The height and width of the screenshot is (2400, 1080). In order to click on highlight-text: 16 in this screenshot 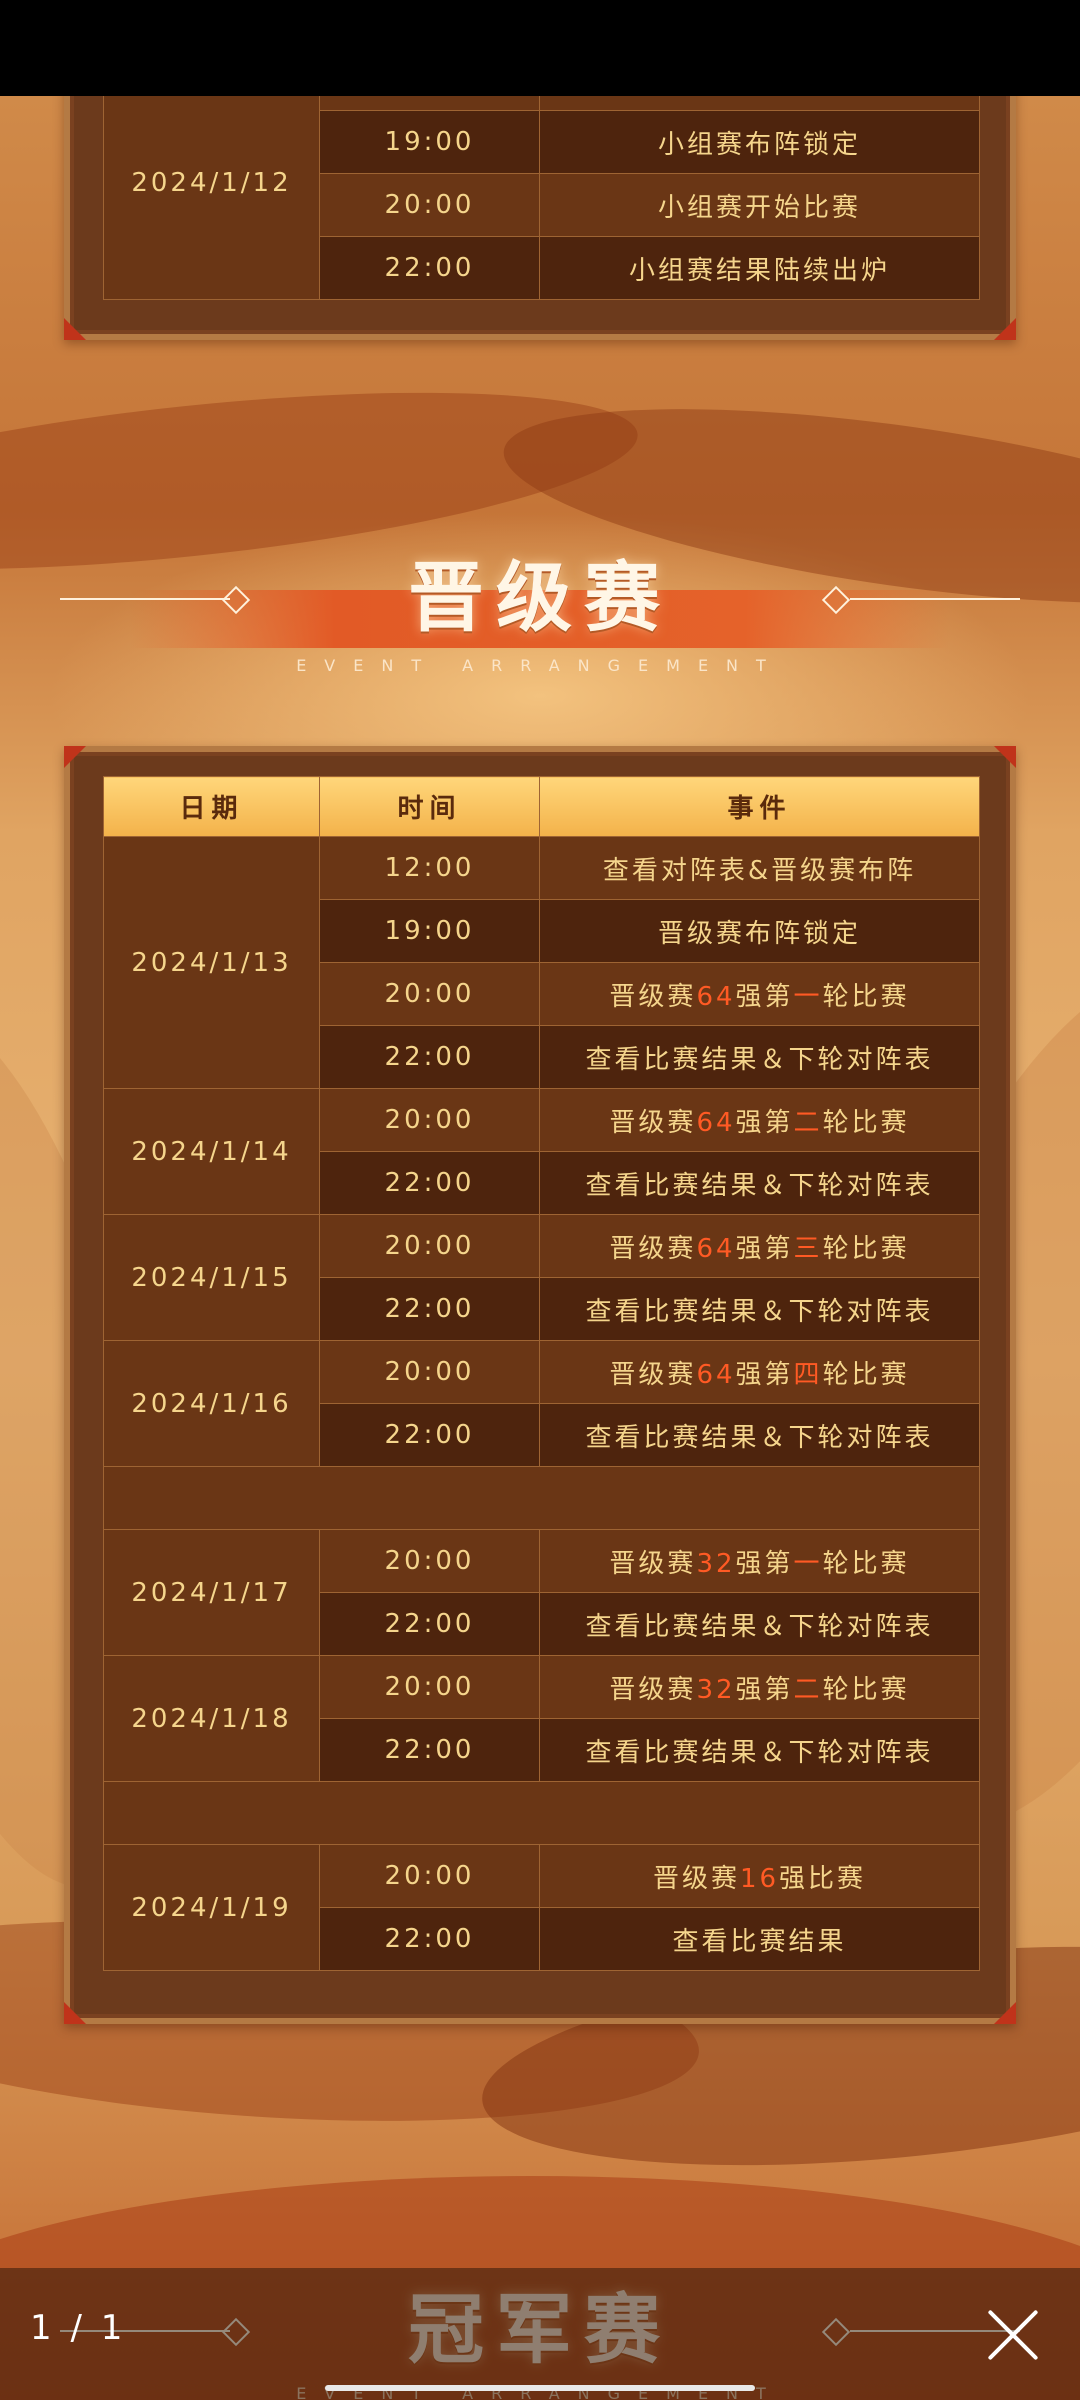, I will do `click(759, 1878)`.